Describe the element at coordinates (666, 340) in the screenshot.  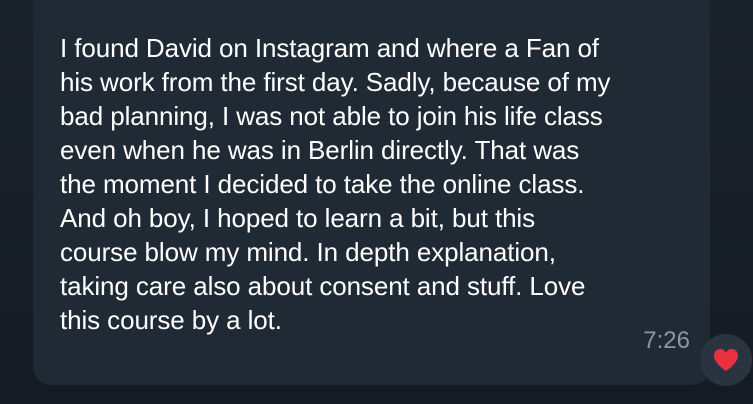
I see `message-timestamp: 7:26` at that location.